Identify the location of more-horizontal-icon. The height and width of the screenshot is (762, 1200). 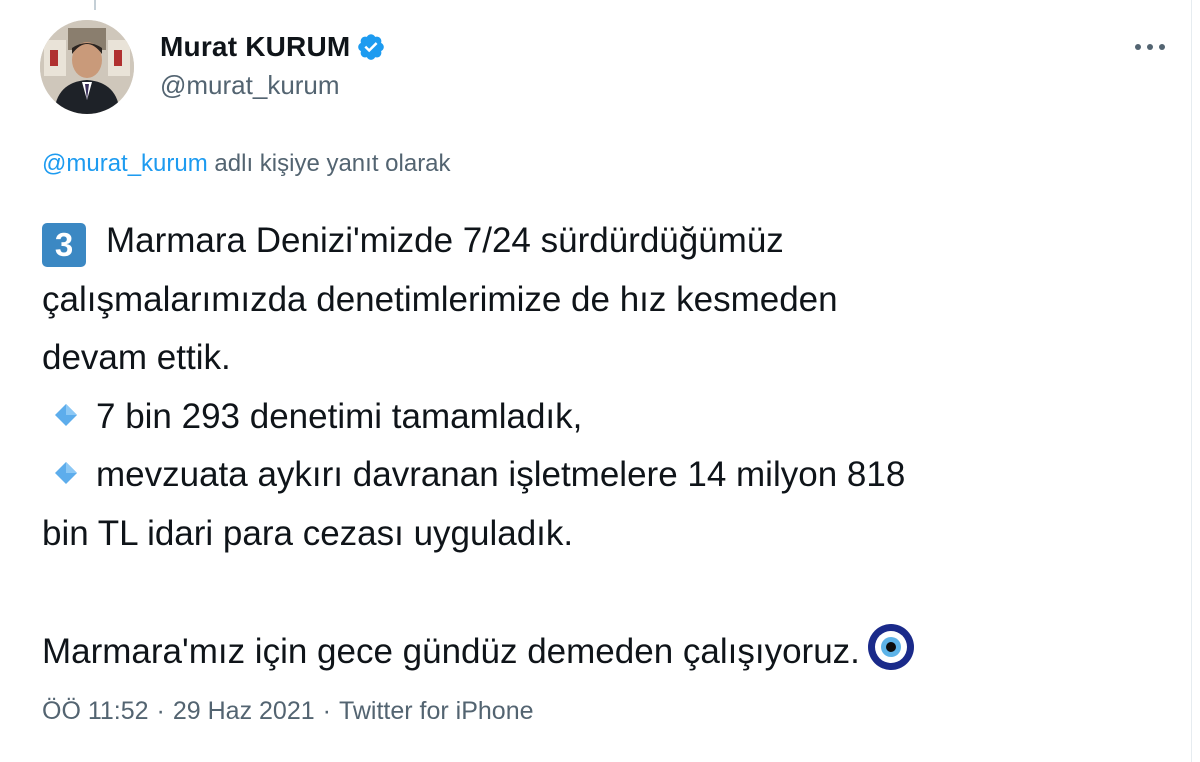
(1150, 47).